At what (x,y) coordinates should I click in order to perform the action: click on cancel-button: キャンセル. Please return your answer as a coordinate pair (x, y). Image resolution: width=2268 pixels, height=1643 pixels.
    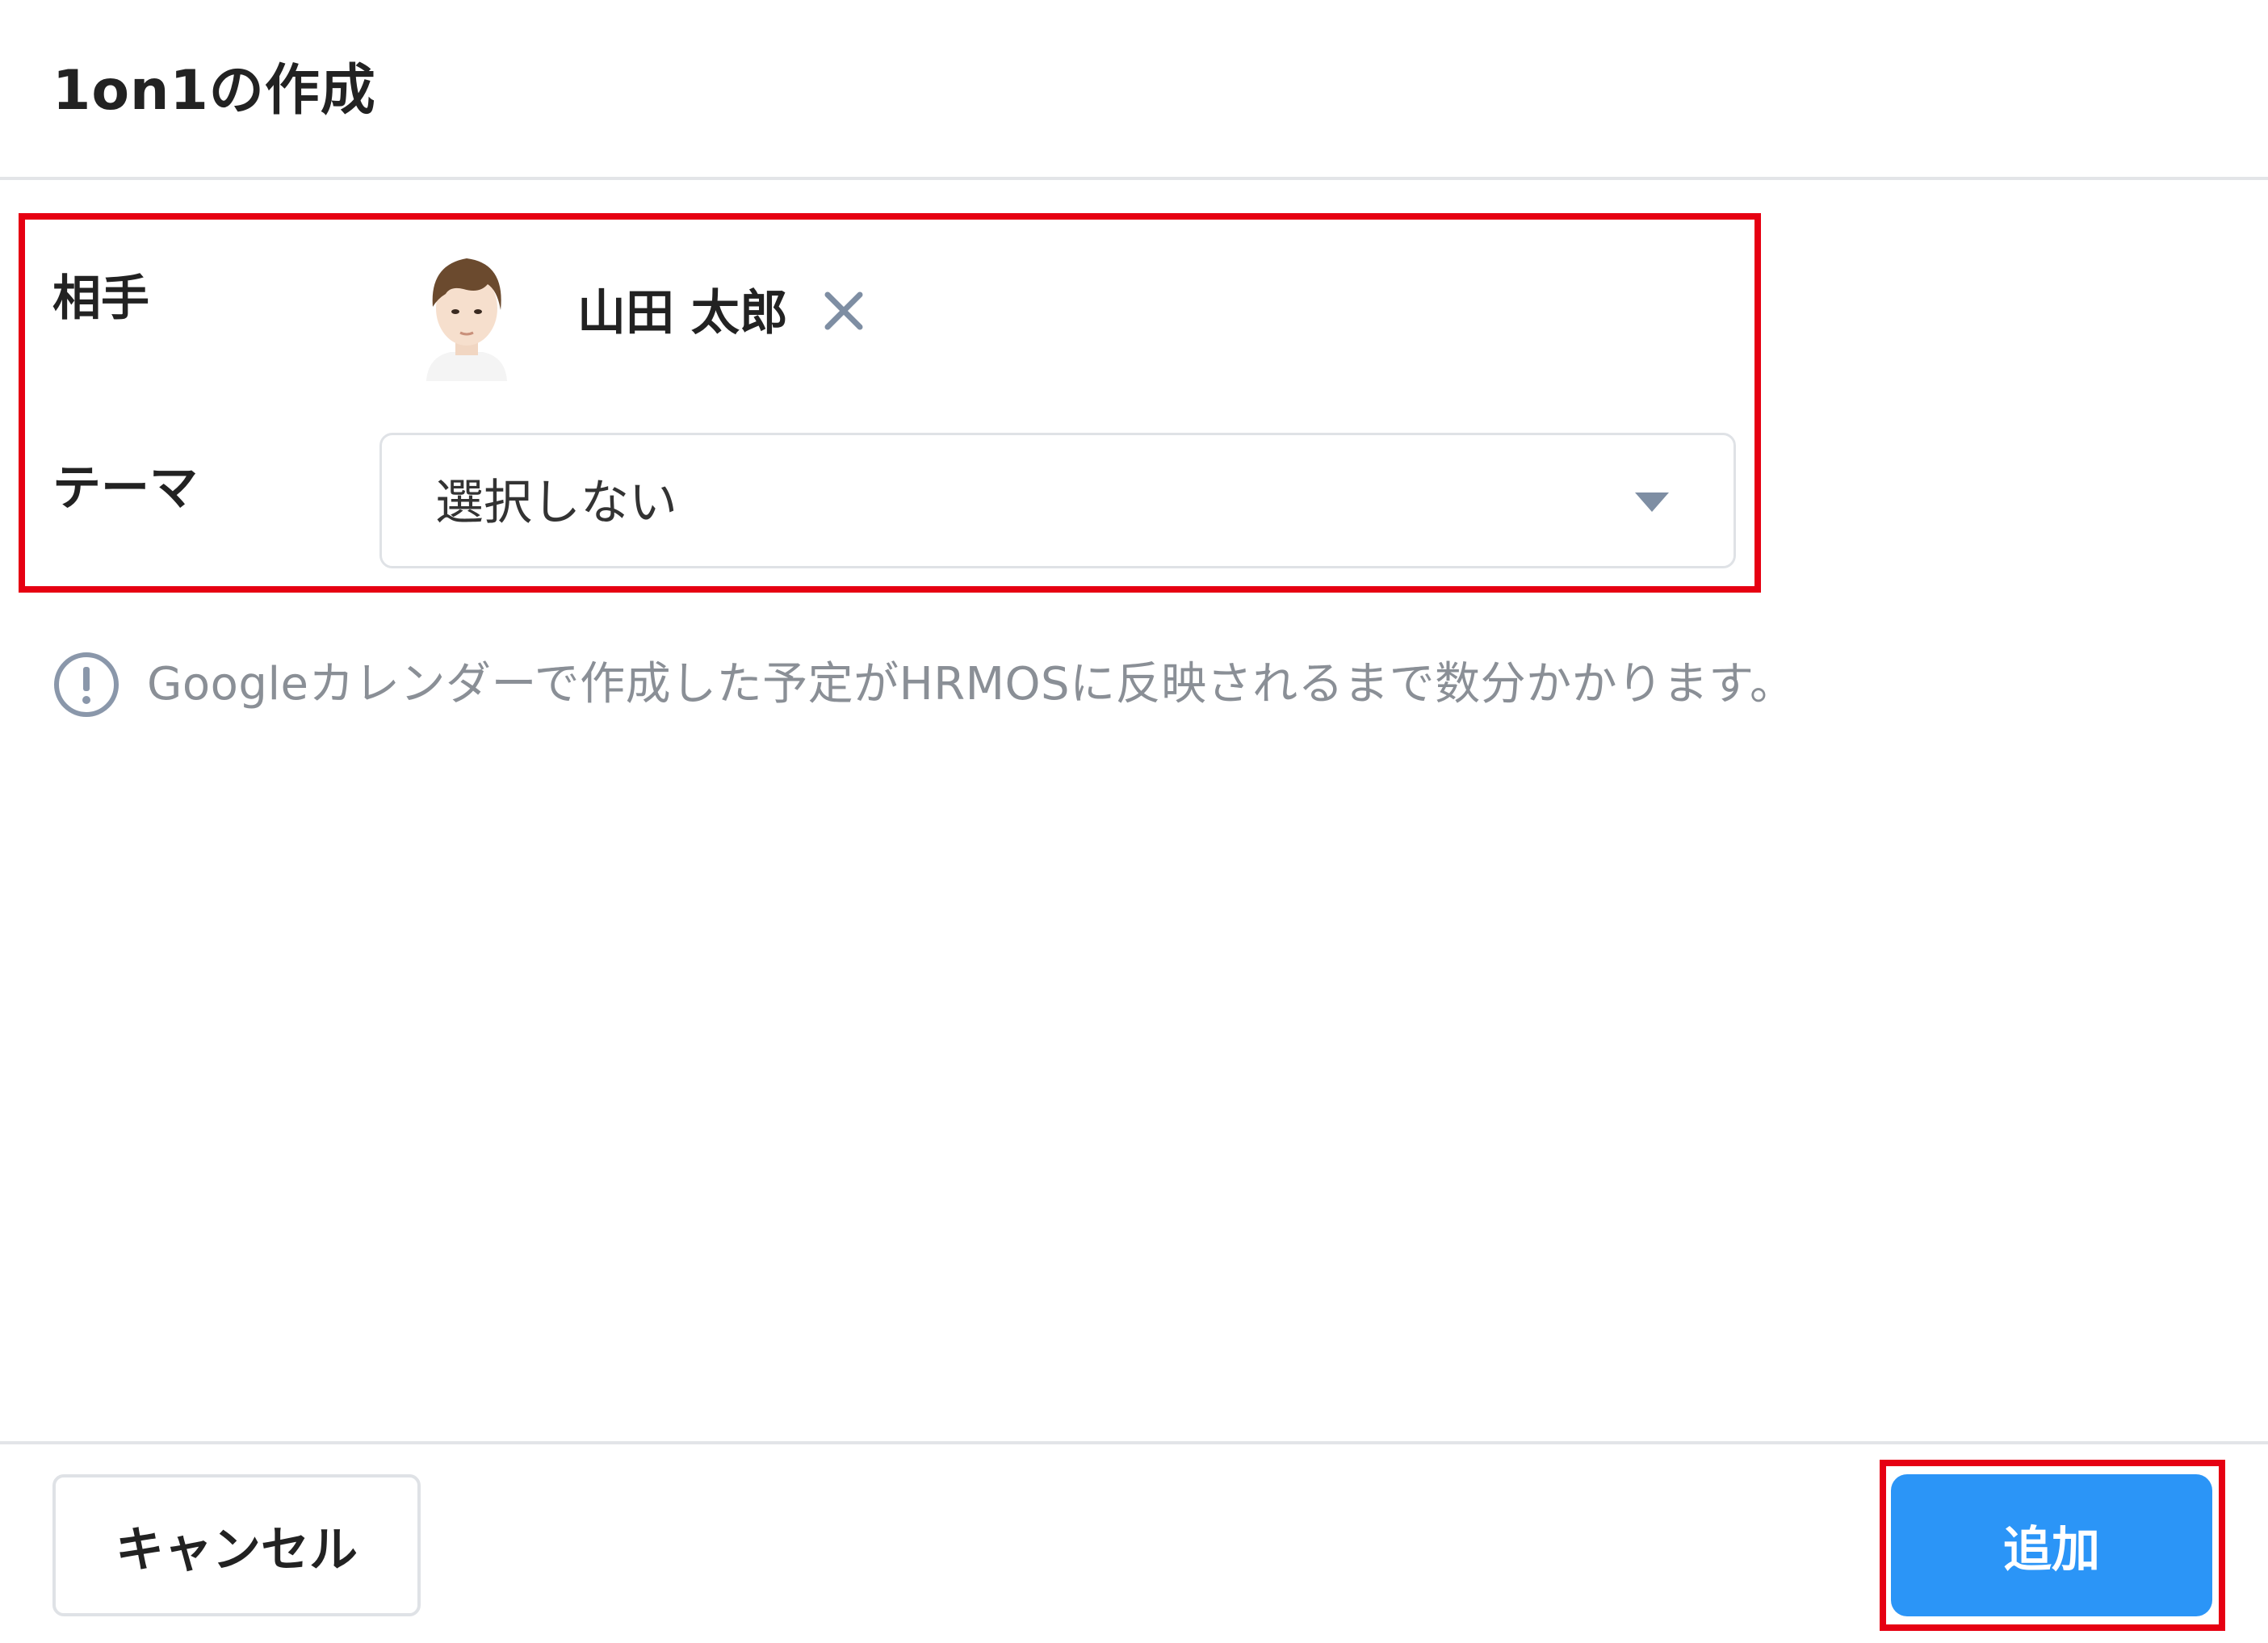
    Looking at the image, I should click on (236, 1545).